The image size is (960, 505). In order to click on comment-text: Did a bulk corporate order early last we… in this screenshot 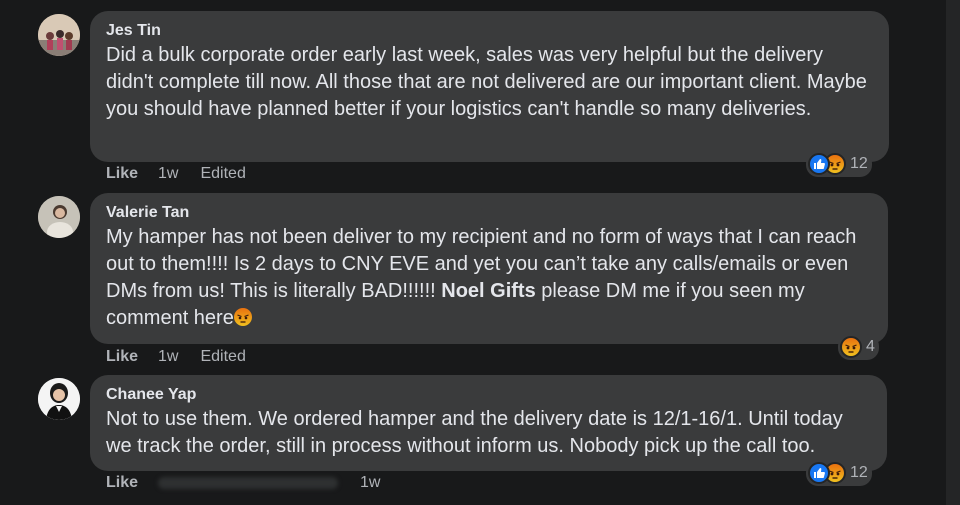, I will do `click(486, 82)`.